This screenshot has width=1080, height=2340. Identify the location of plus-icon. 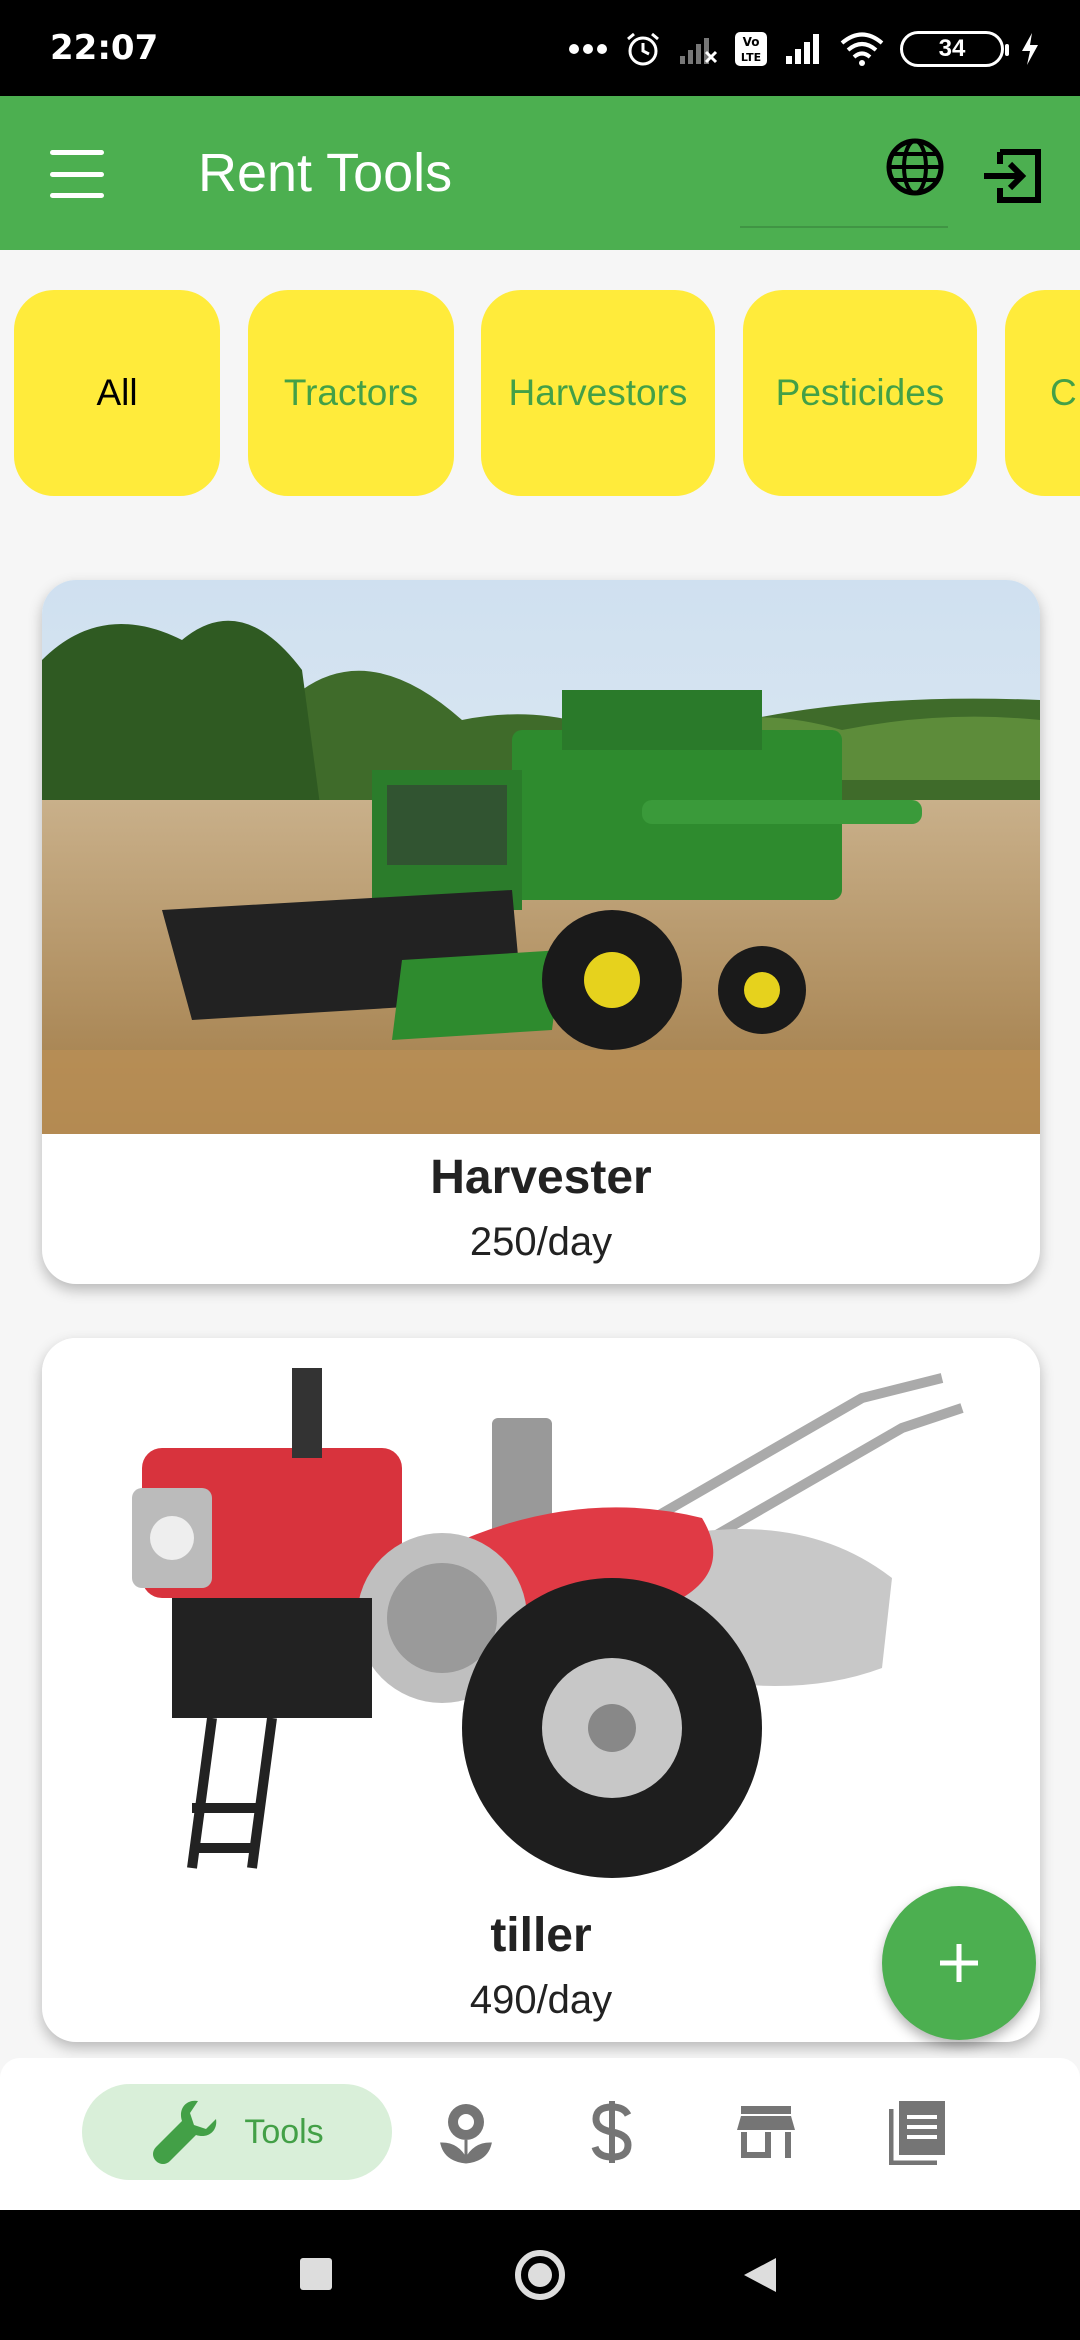
(959, 1963).